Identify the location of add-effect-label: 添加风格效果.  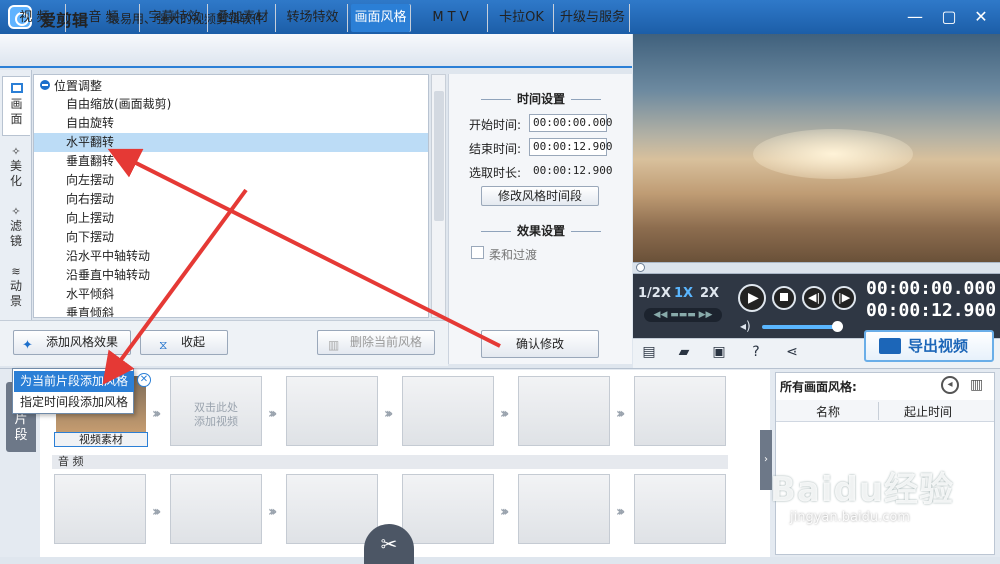
(81, 342).